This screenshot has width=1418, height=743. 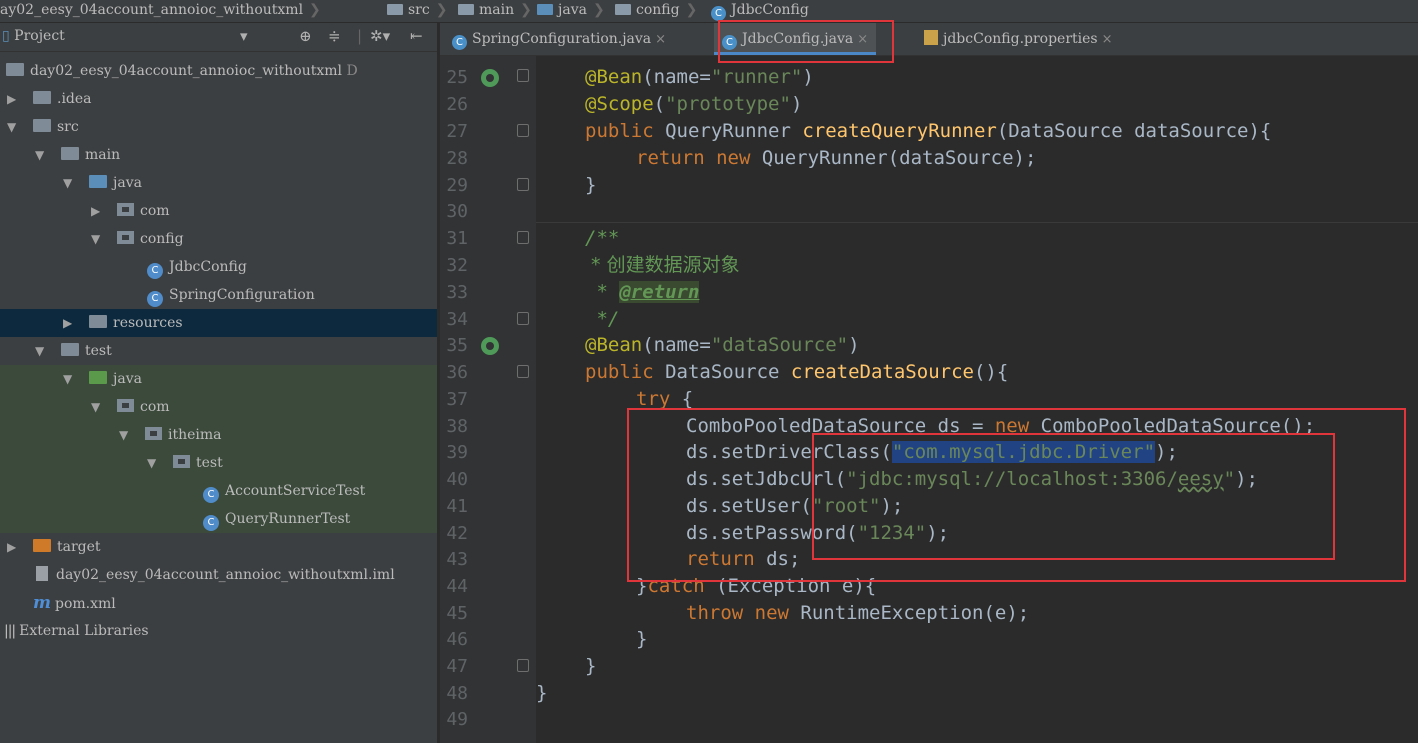 What do you see at coordinates (218, 631) in the screenshot?
I see `tree-item-external-libraries: ||| External Libraries` at bounding box center [218, 631].